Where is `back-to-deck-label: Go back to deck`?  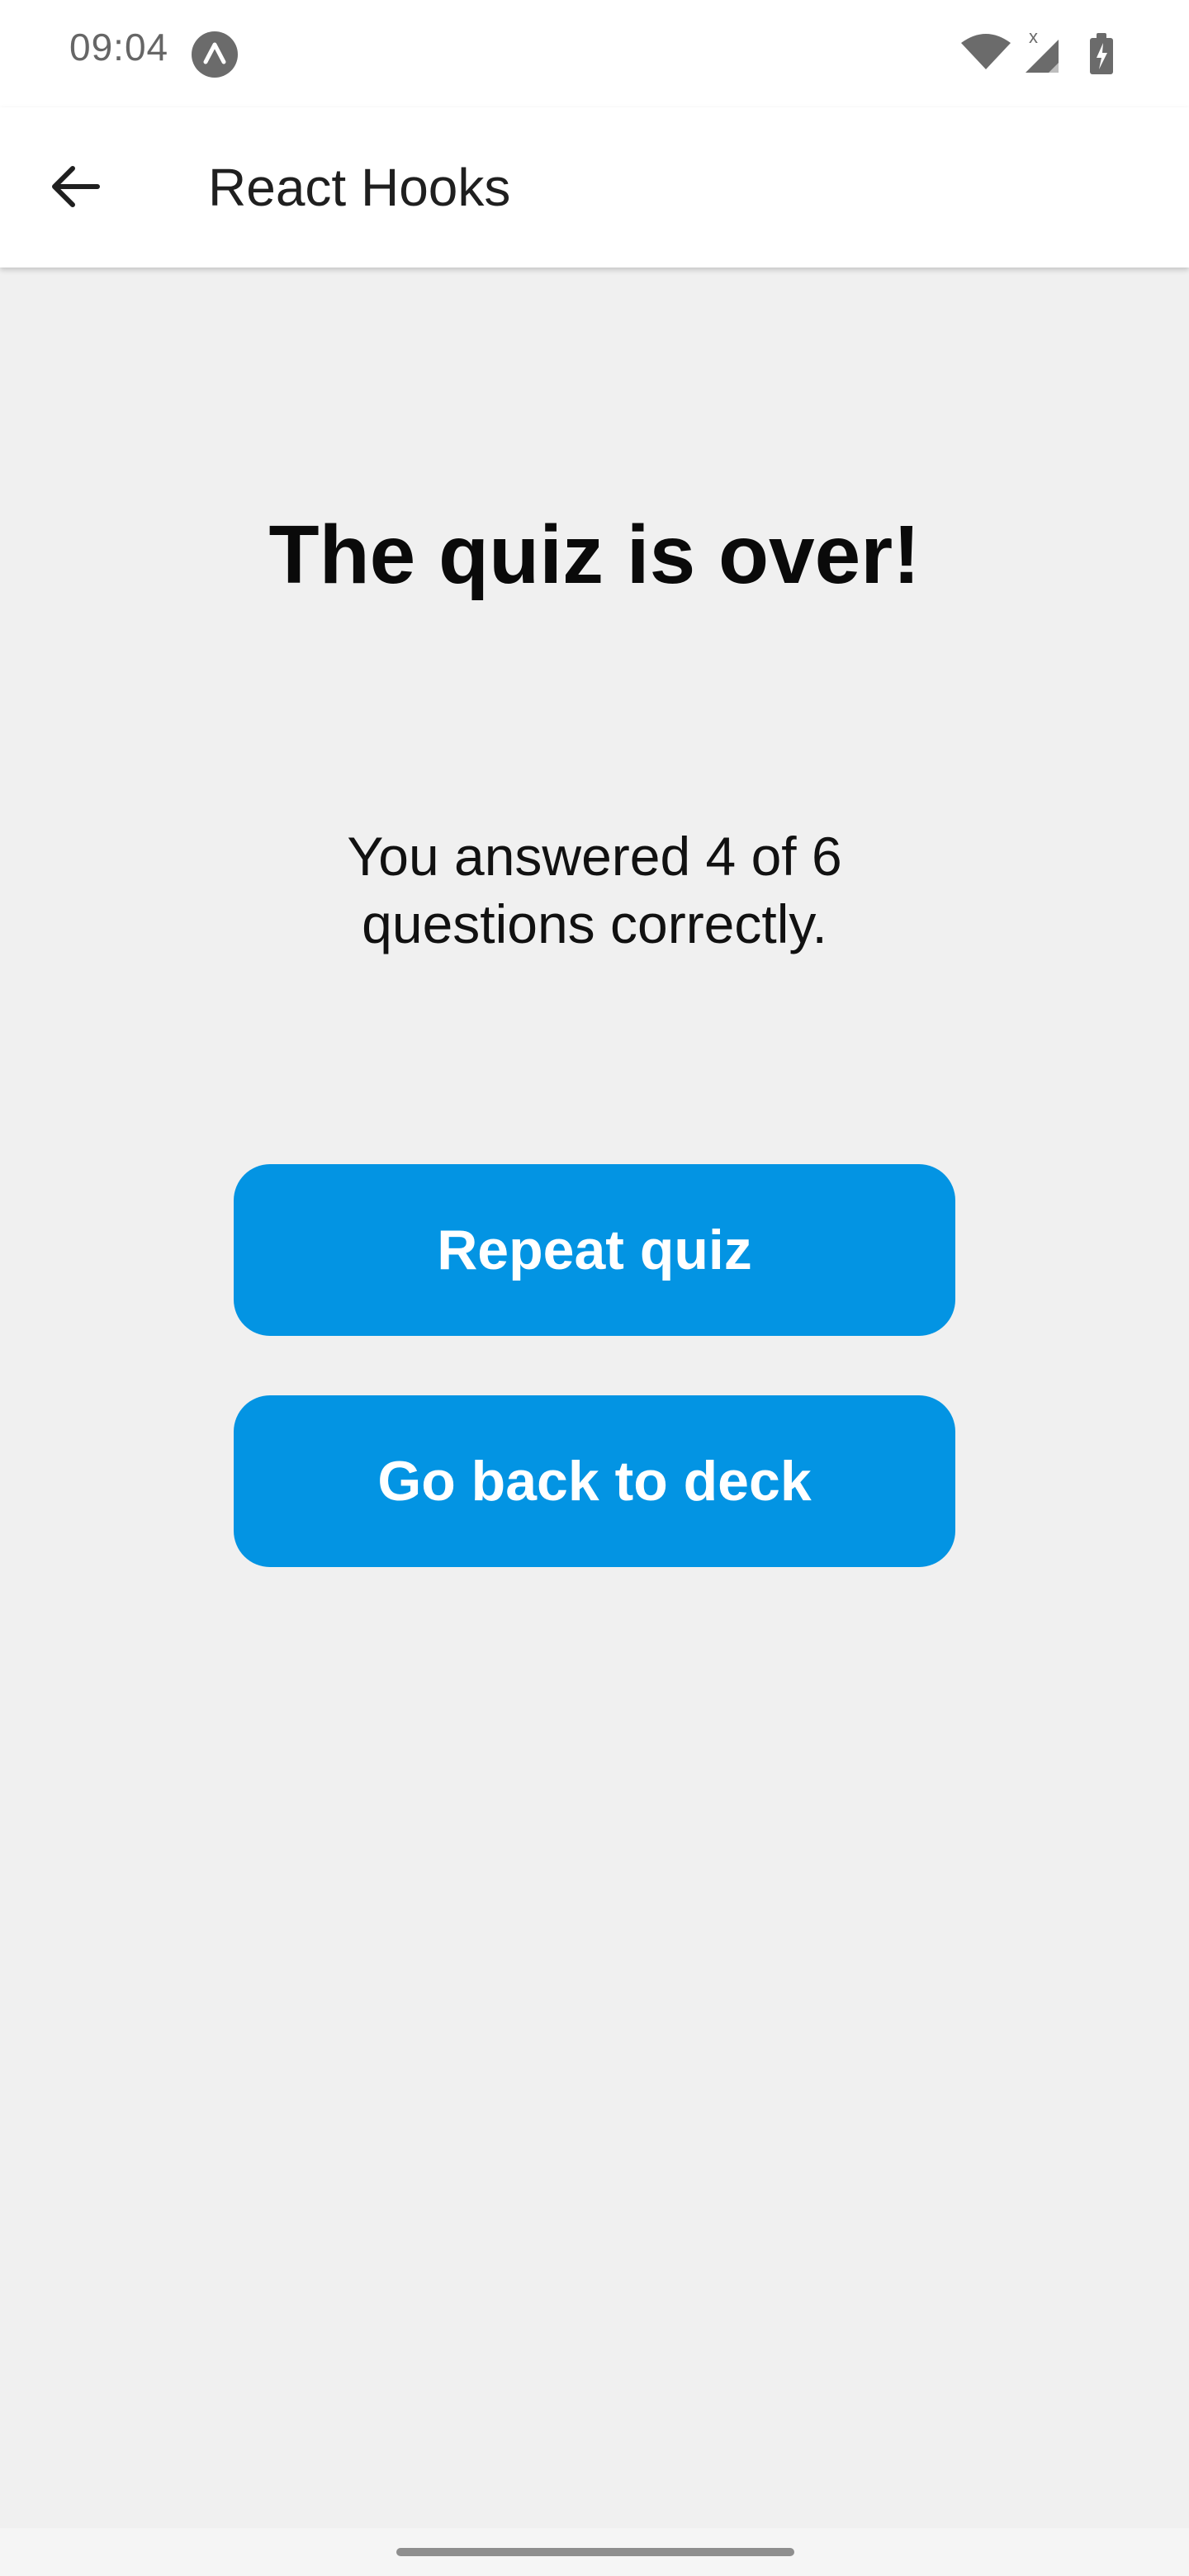 back-to-deck-label: Go back to deck is located at coordinates (594, 1481).